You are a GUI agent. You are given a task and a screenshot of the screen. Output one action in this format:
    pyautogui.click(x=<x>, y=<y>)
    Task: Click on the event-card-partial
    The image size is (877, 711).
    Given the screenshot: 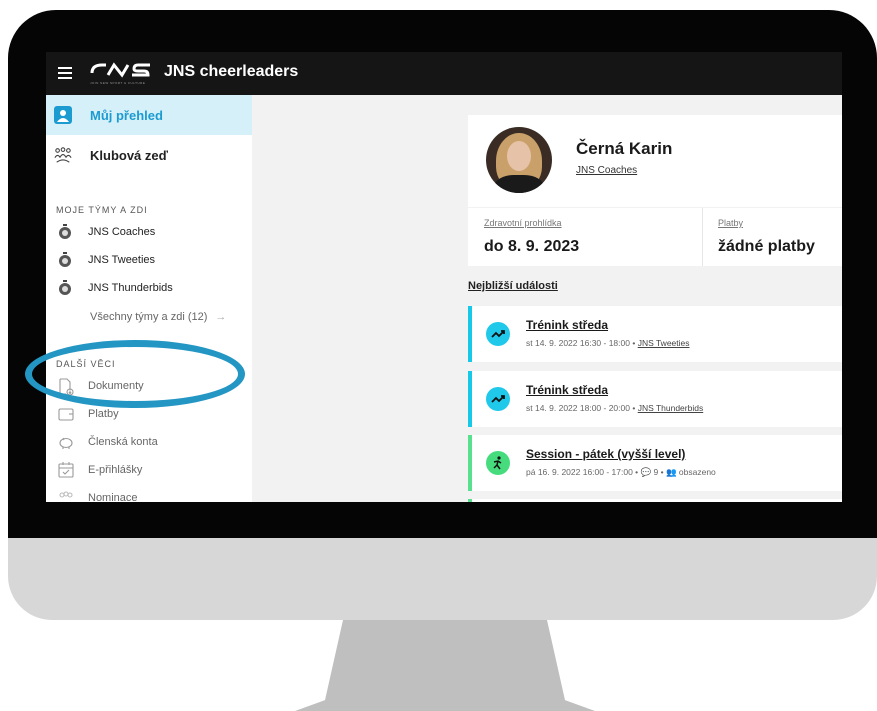 What is the action you would take?
    pyautogui.click(x=655, y=500)
    